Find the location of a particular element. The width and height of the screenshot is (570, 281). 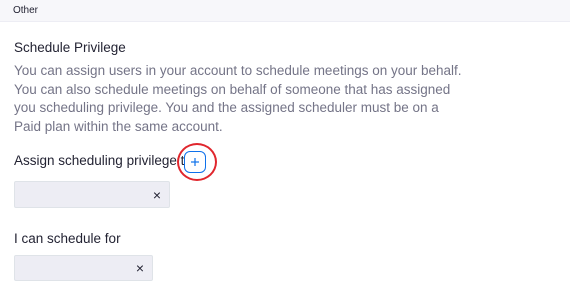

schedule-privilege-title: Schedule Privilege is located at coordinates (70, 47).